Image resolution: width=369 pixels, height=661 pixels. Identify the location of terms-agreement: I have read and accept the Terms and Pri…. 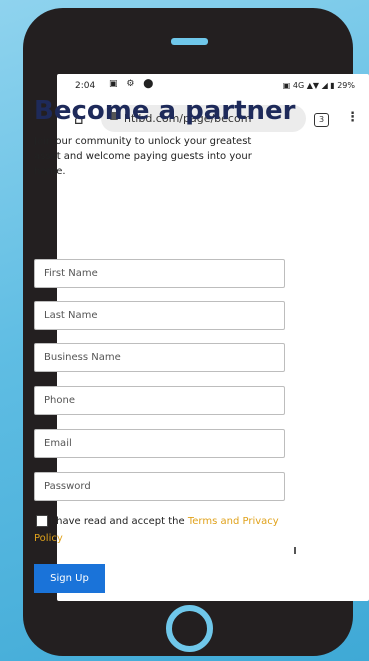
(159, 530).